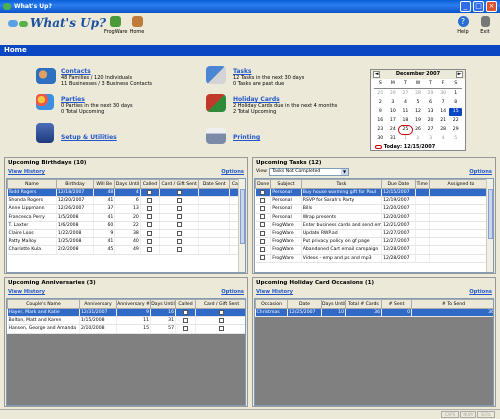 The image size is (500, 419). I want to click on table-row: Shonda Rogers 12/20/2007 41 6, so click(126, 201).